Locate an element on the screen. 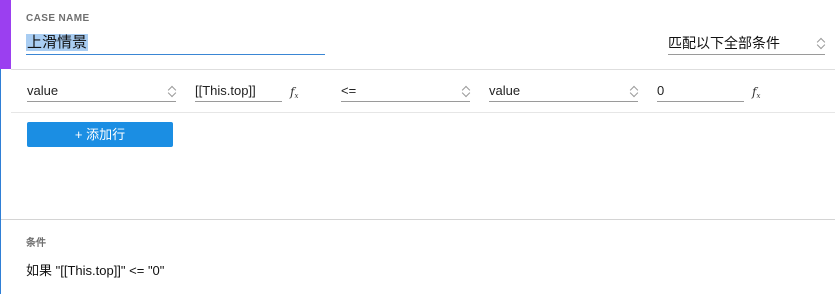 This screenshot has width=835, height=294. case-name-label: CASE NAME is located at coordinates (58, 18).